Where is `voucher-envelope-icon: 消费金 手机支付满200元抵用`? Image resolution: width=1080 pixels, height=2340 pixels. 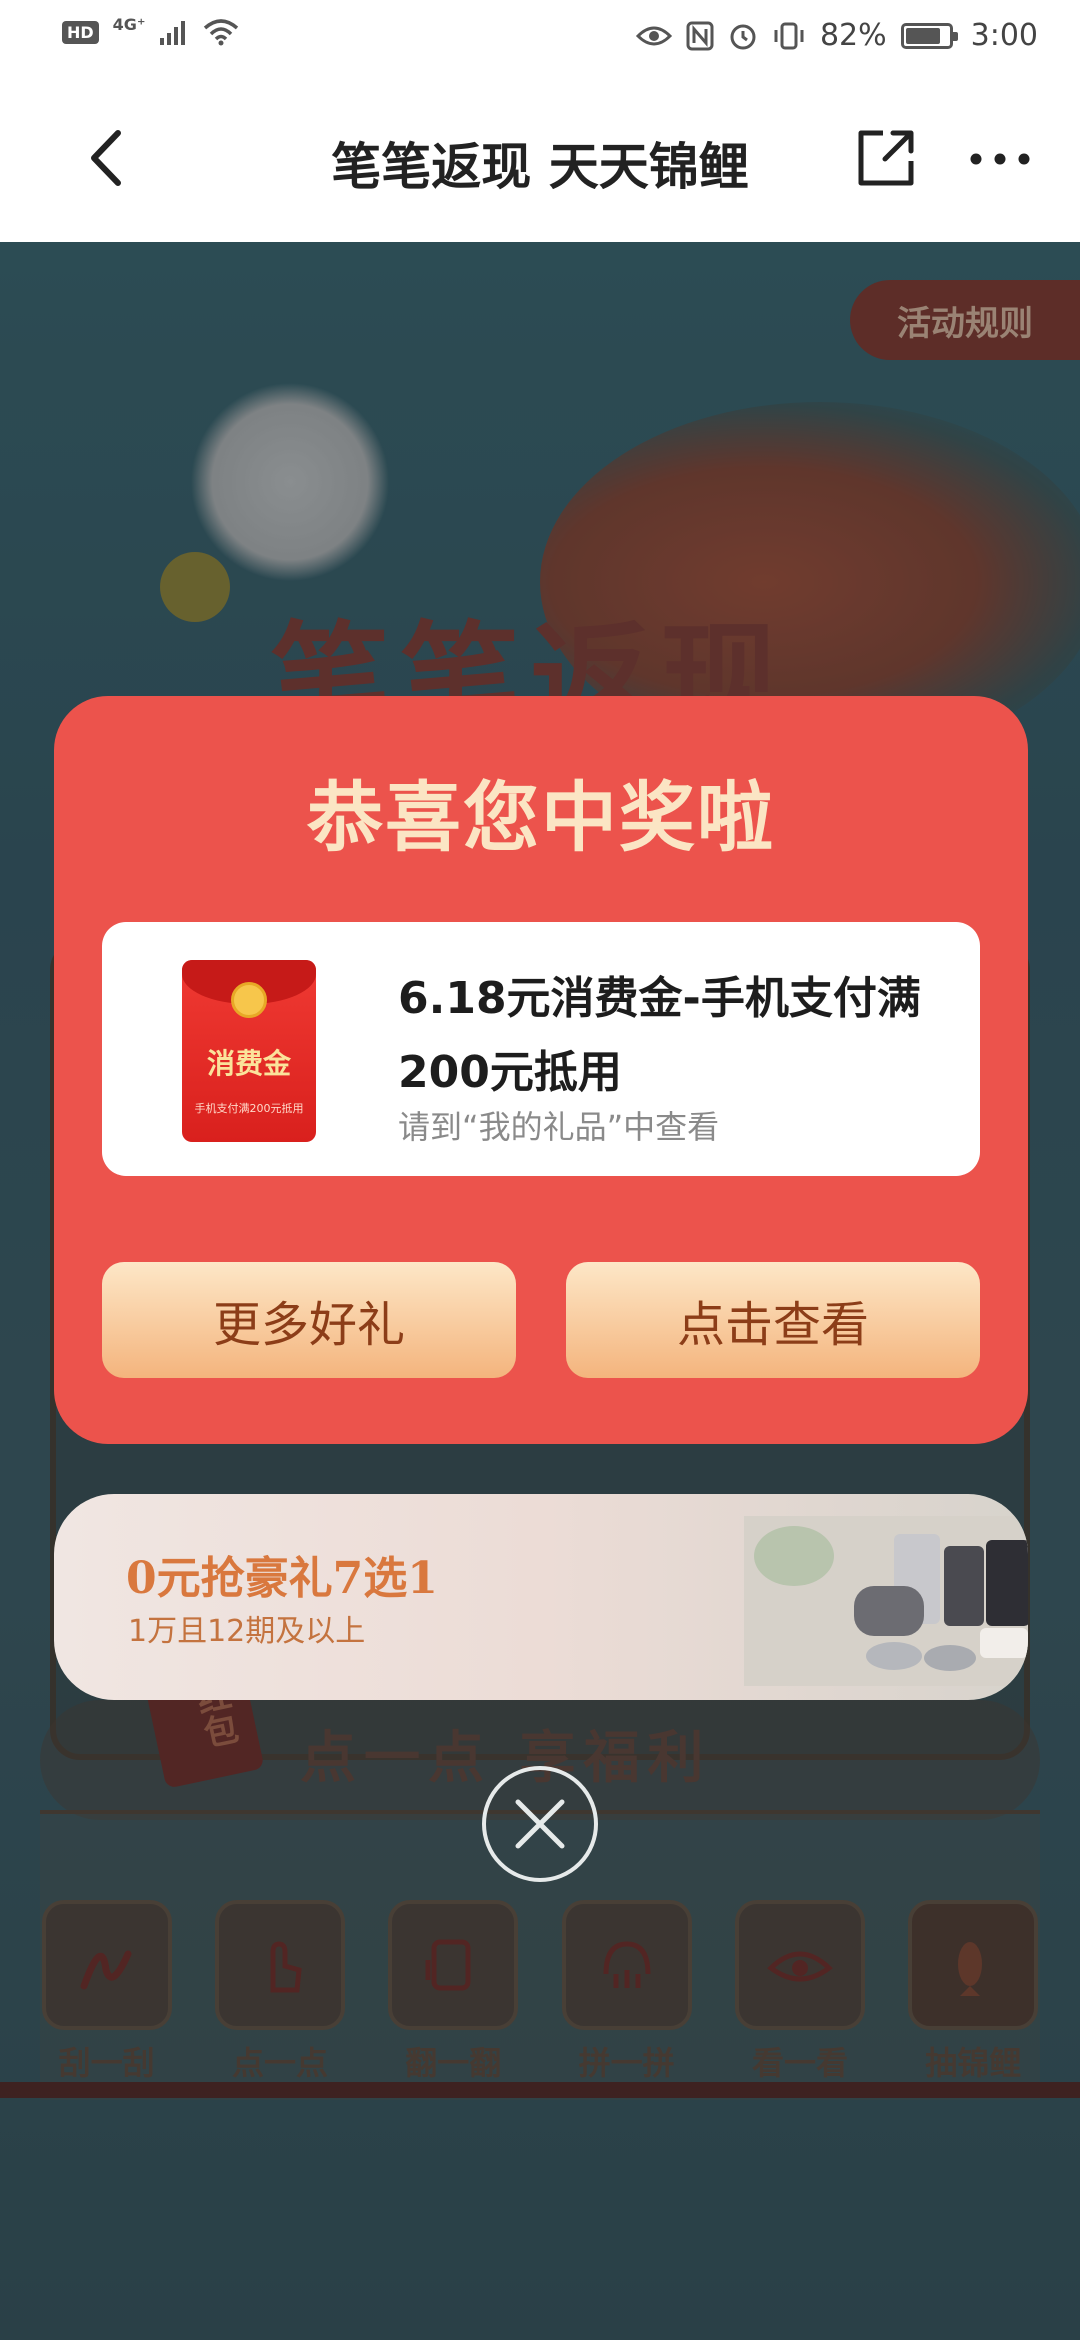
voucher-envelope-icon: 消费金 手机支付满200元抵用 is located at coordinates (249, 1051).